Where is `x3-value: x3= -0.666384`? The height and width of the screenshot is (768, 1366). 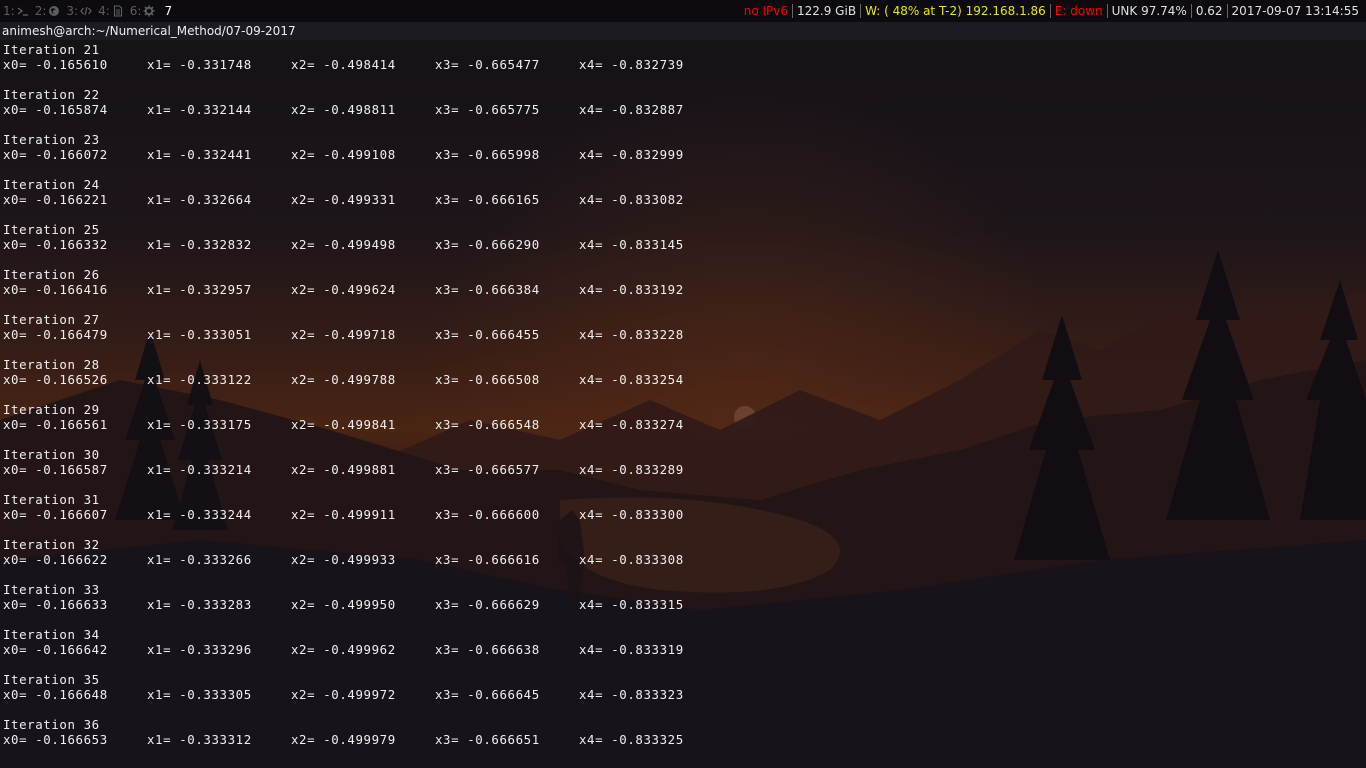
x3-value: x3= -0.666384 is located at coordinates (487, 289).